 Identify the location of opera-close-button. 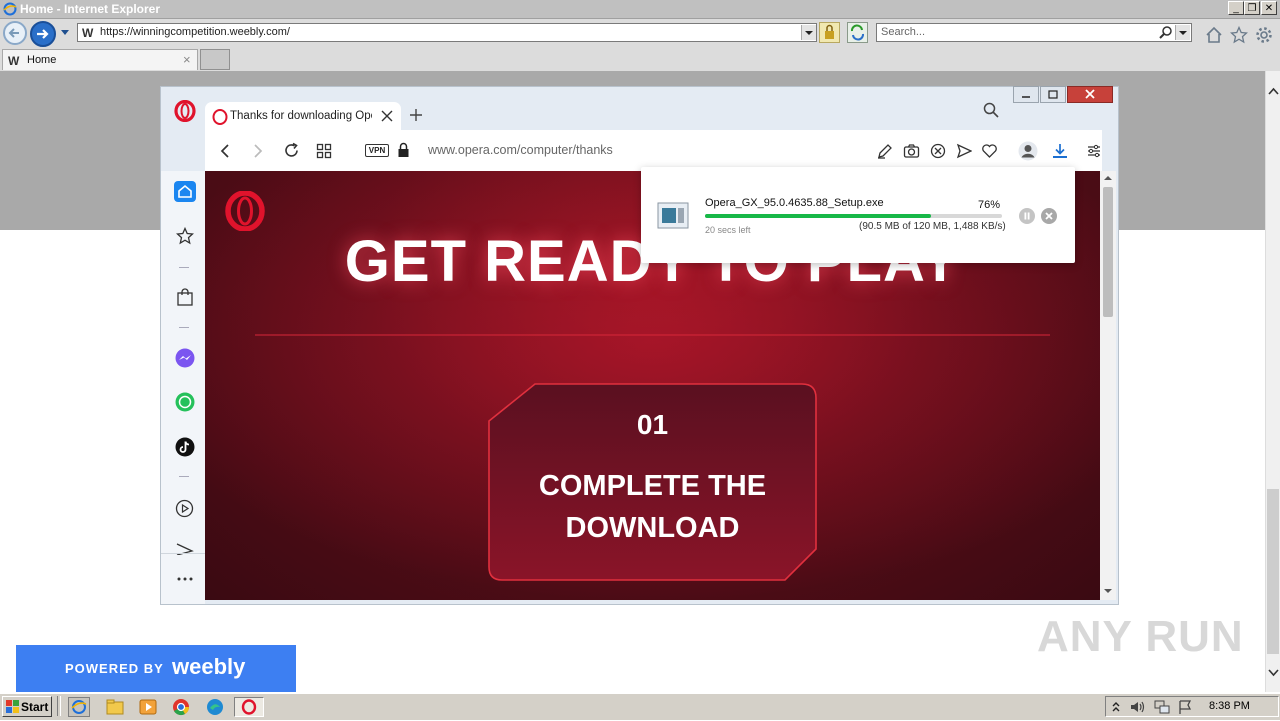
(1090, 94).